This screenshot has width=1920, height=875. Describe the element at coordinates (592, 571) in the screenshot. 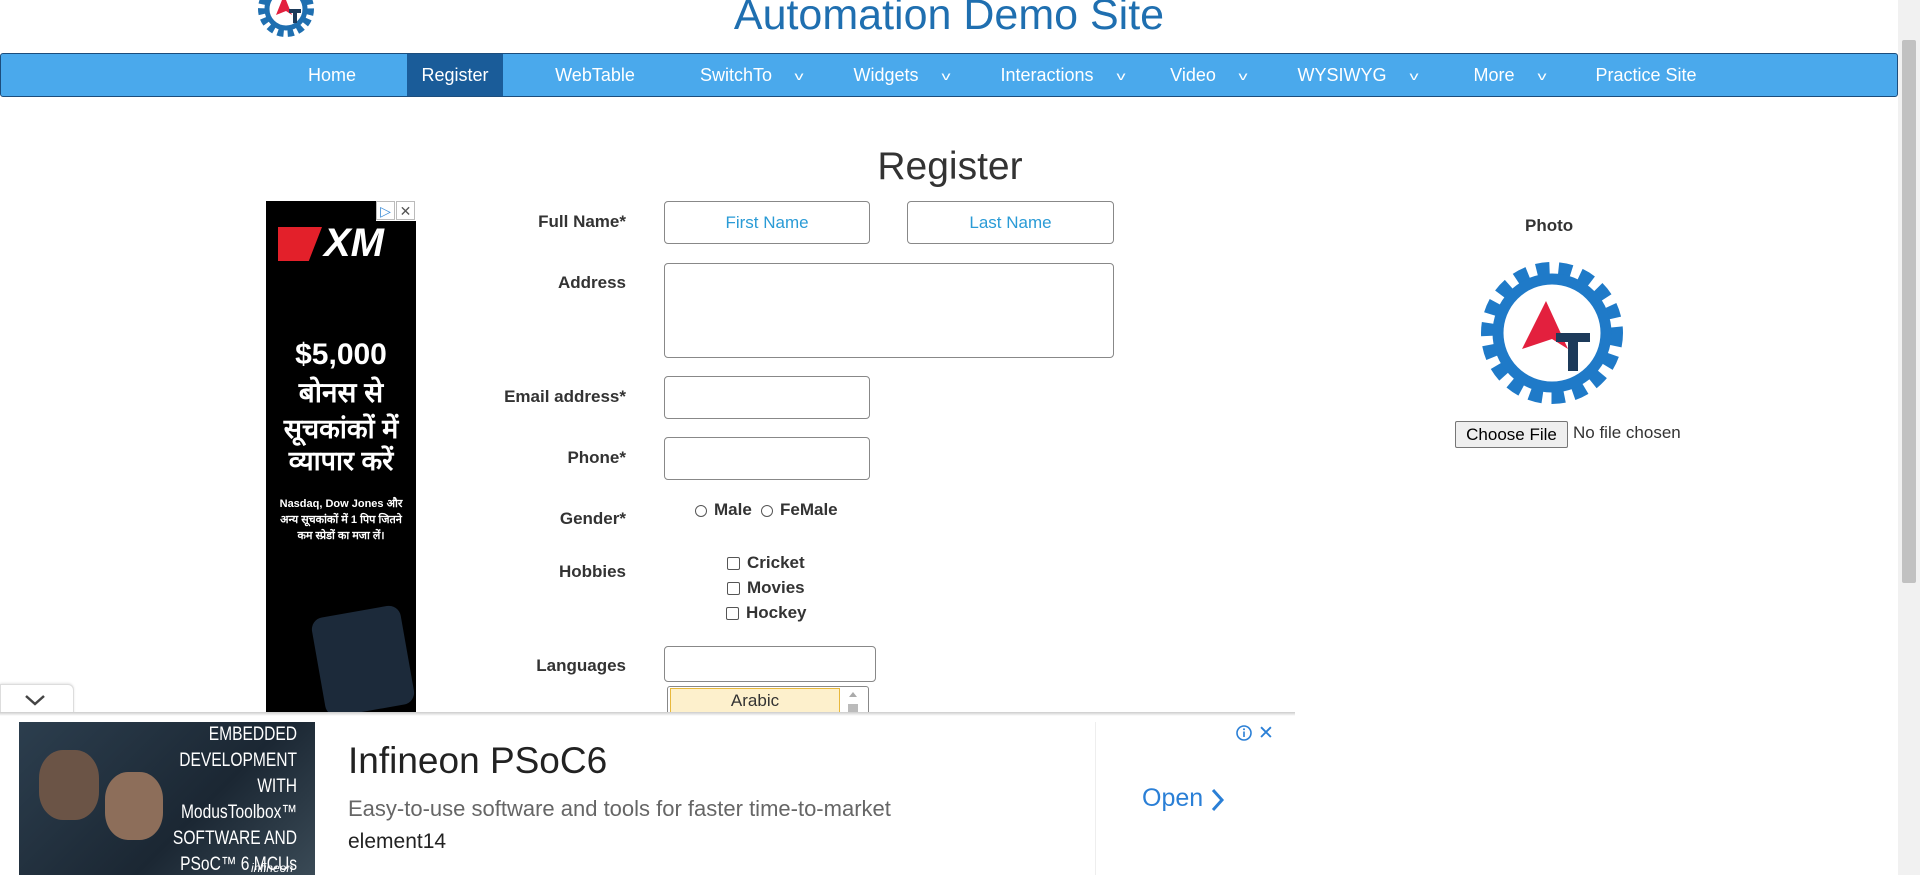

I see `hobbies-label: Hobbies` at that location.